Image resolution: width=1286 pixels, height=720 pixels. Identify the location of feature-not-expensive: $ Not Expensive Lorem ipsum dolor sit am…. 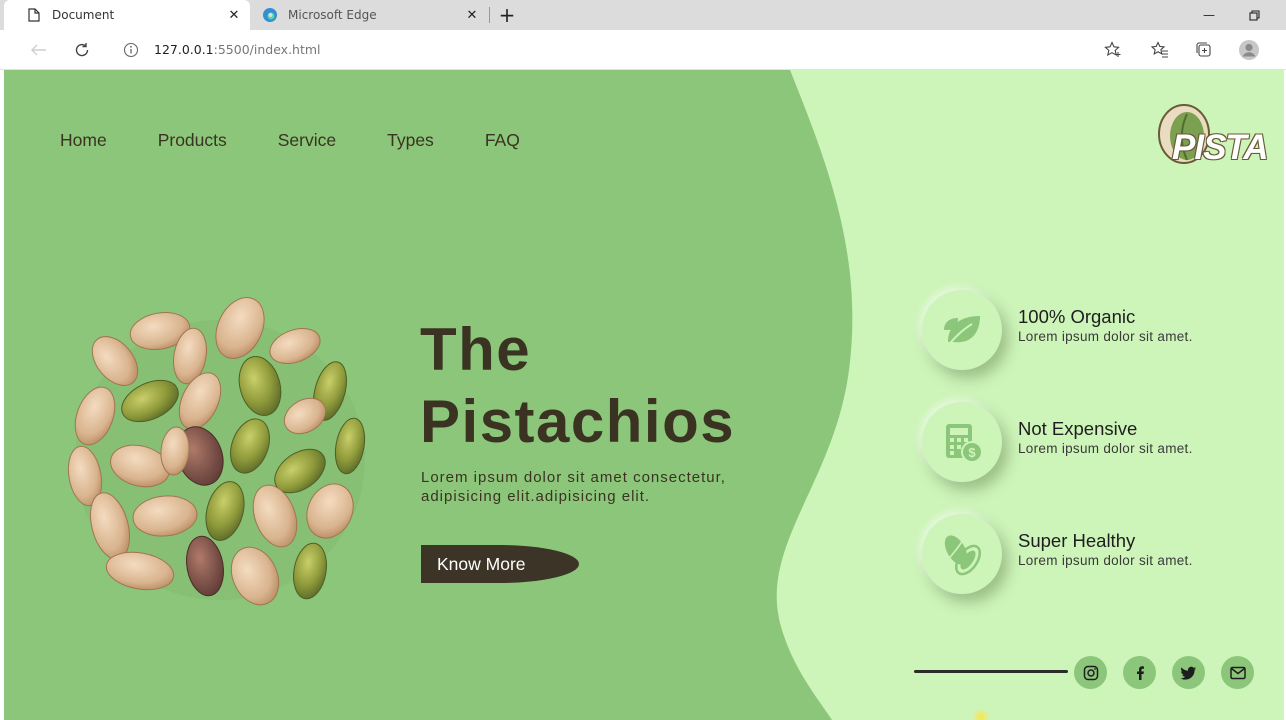
(1092, 443).